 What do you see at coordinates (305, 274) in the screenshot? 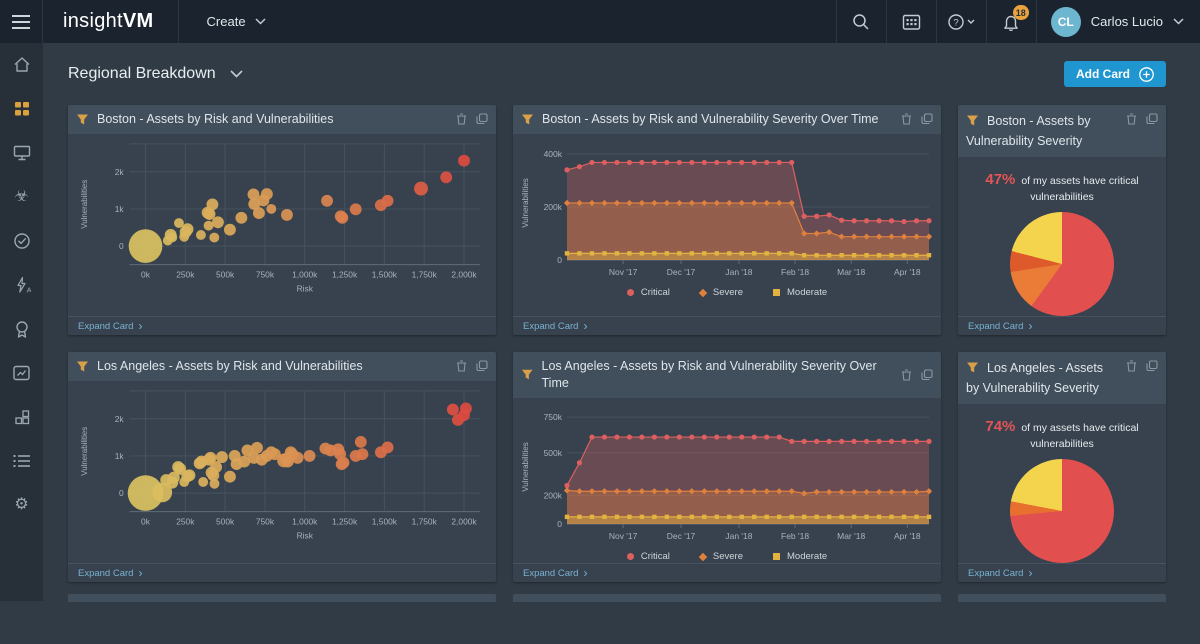
I see `svg-text: 1,000k` at bounding box center [305, 274].